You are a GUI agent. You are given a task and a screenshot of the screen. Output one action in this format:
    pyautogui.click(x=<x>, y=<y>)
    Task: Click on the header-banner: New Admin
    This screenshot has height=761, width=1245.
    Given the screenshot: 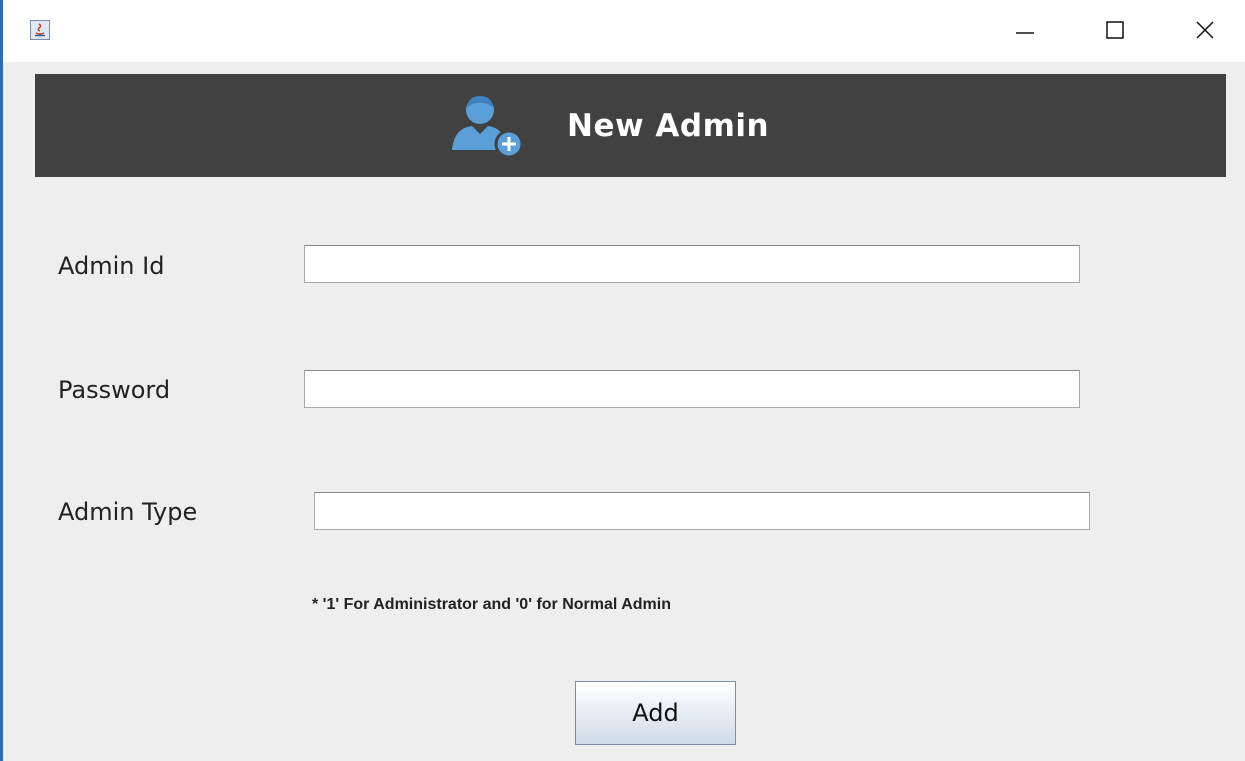 What is the action you would take?
    pyautogui.click(x=630, y=125)
    